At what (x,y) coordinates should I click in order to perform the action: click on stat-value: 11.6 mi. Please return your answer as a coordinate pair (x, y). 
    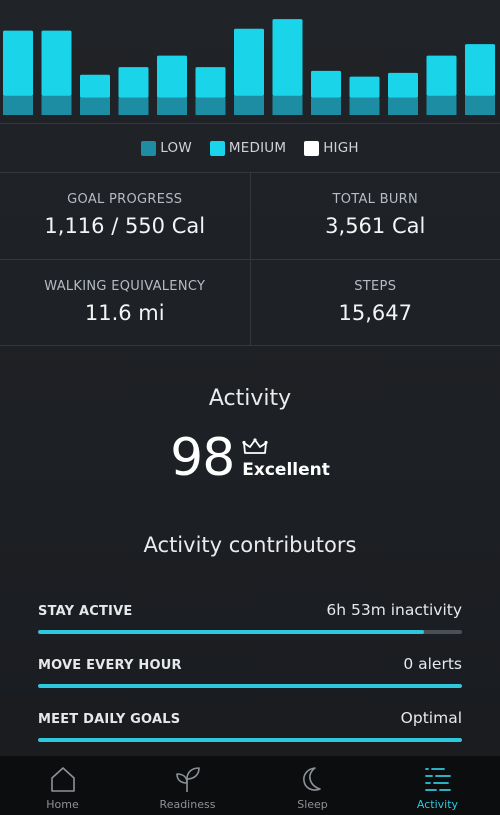
    Looking at the image, I should click on (124, 313).